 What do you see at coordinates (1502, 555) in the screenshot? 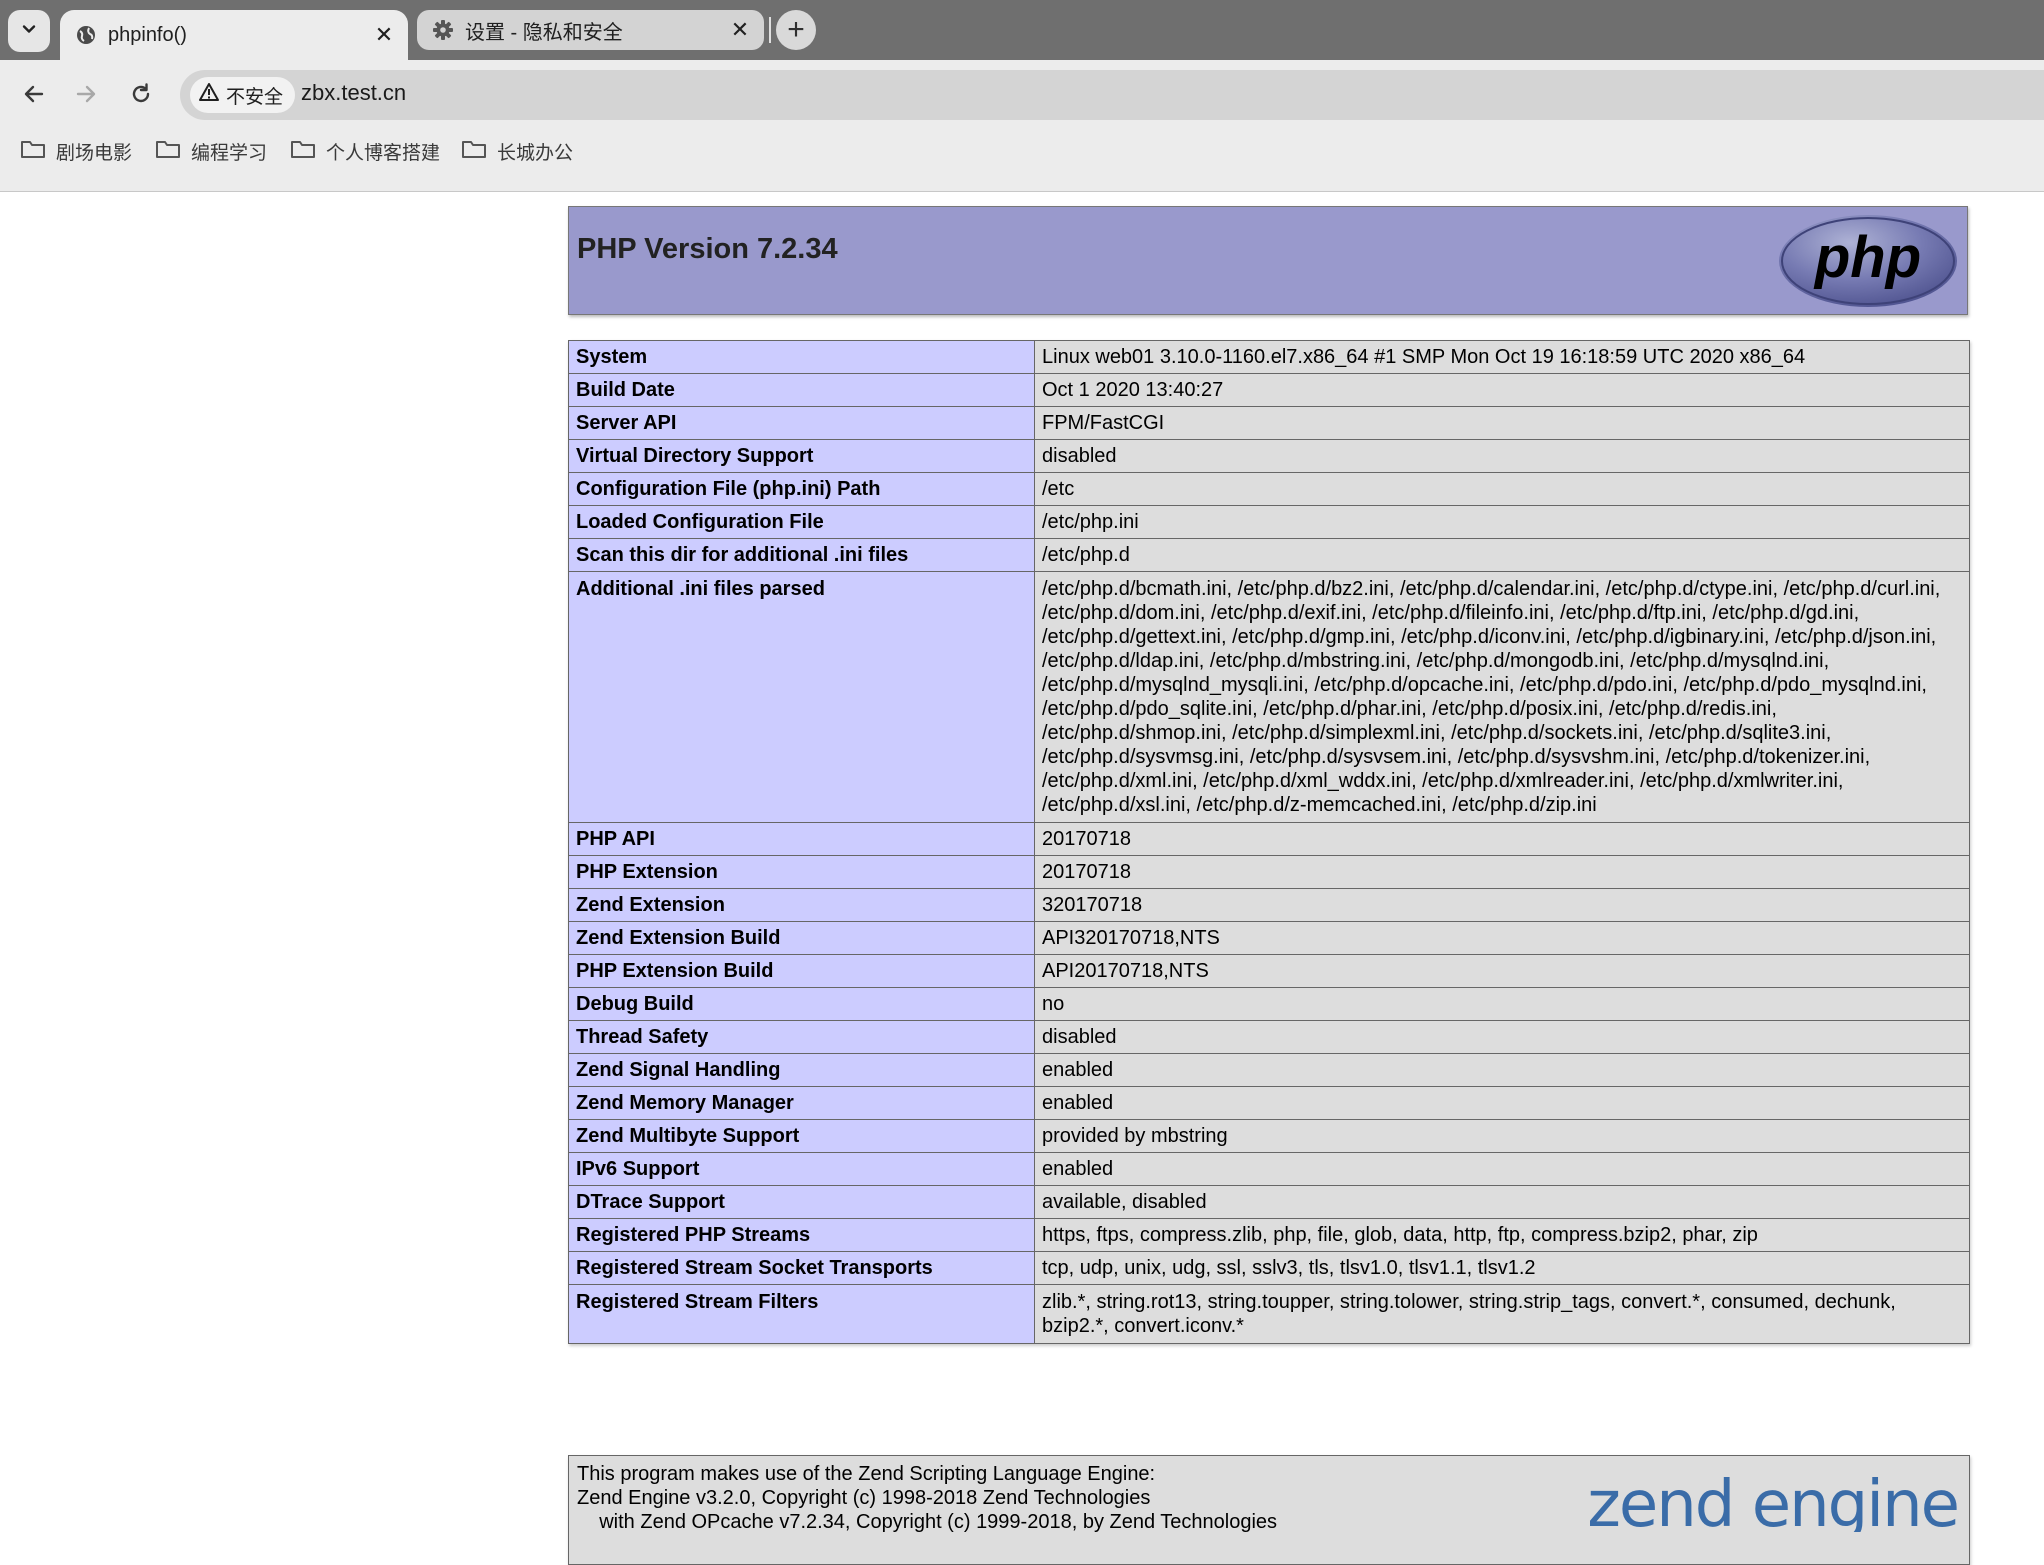
I see `row-value: /etc/php.d` at bounding box center [1502, 555].